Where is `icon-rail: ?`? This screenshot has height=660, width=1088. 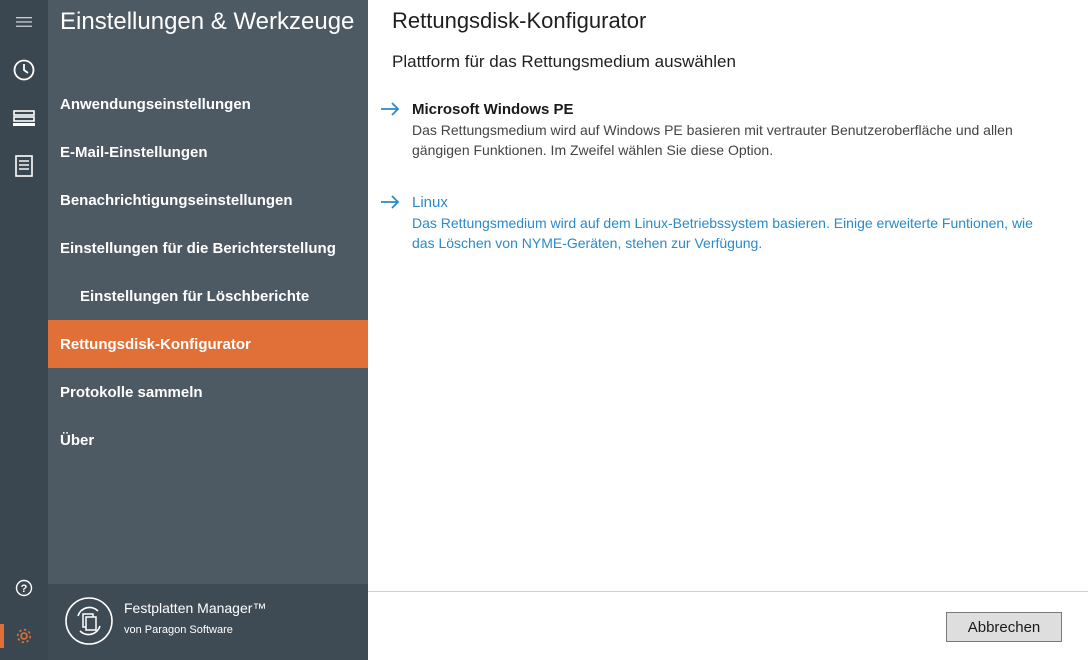
icon-rail: ? is located at coordinates (24, 330).